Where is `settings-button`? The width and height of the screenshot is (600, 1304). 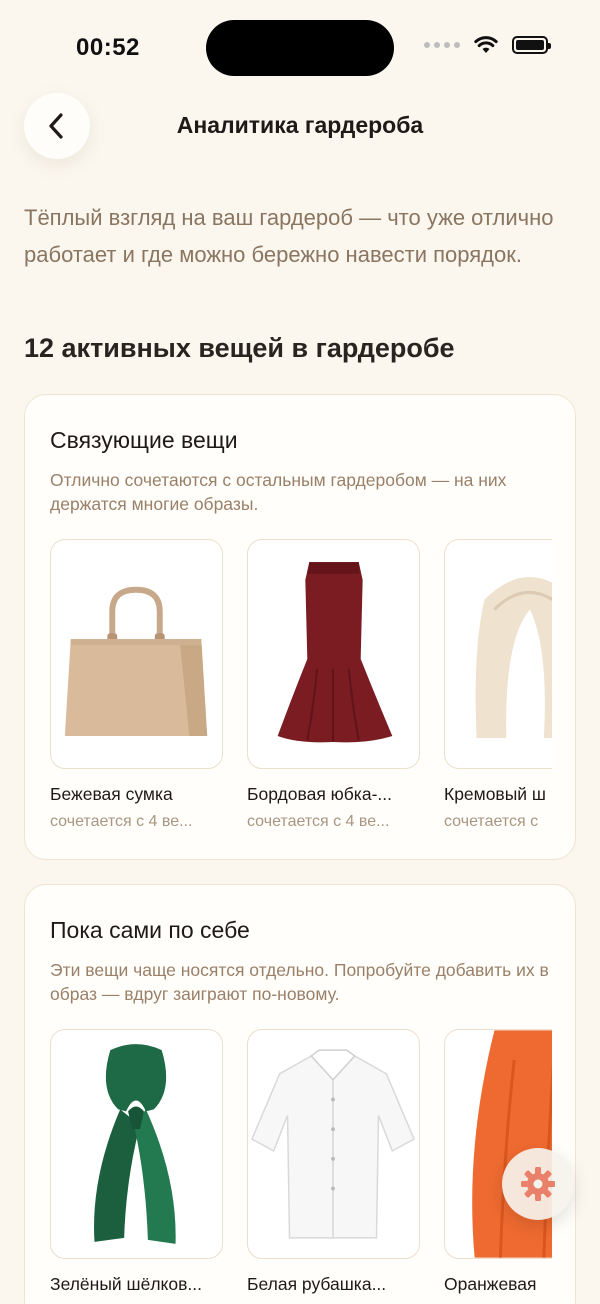
settings-button is located at coordinates (538, 1184).